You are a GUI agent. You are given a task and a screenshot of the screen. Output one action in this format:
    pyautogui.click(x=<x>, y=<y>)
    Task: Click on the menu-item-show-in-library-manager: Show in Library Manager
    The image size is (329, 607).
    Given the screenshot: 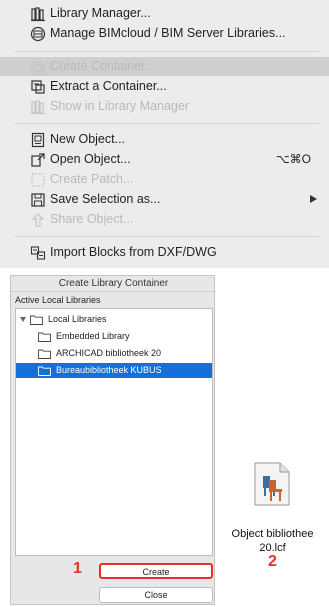 What is the action you would take?
    pyautogui.click(x=164, y=106)
    